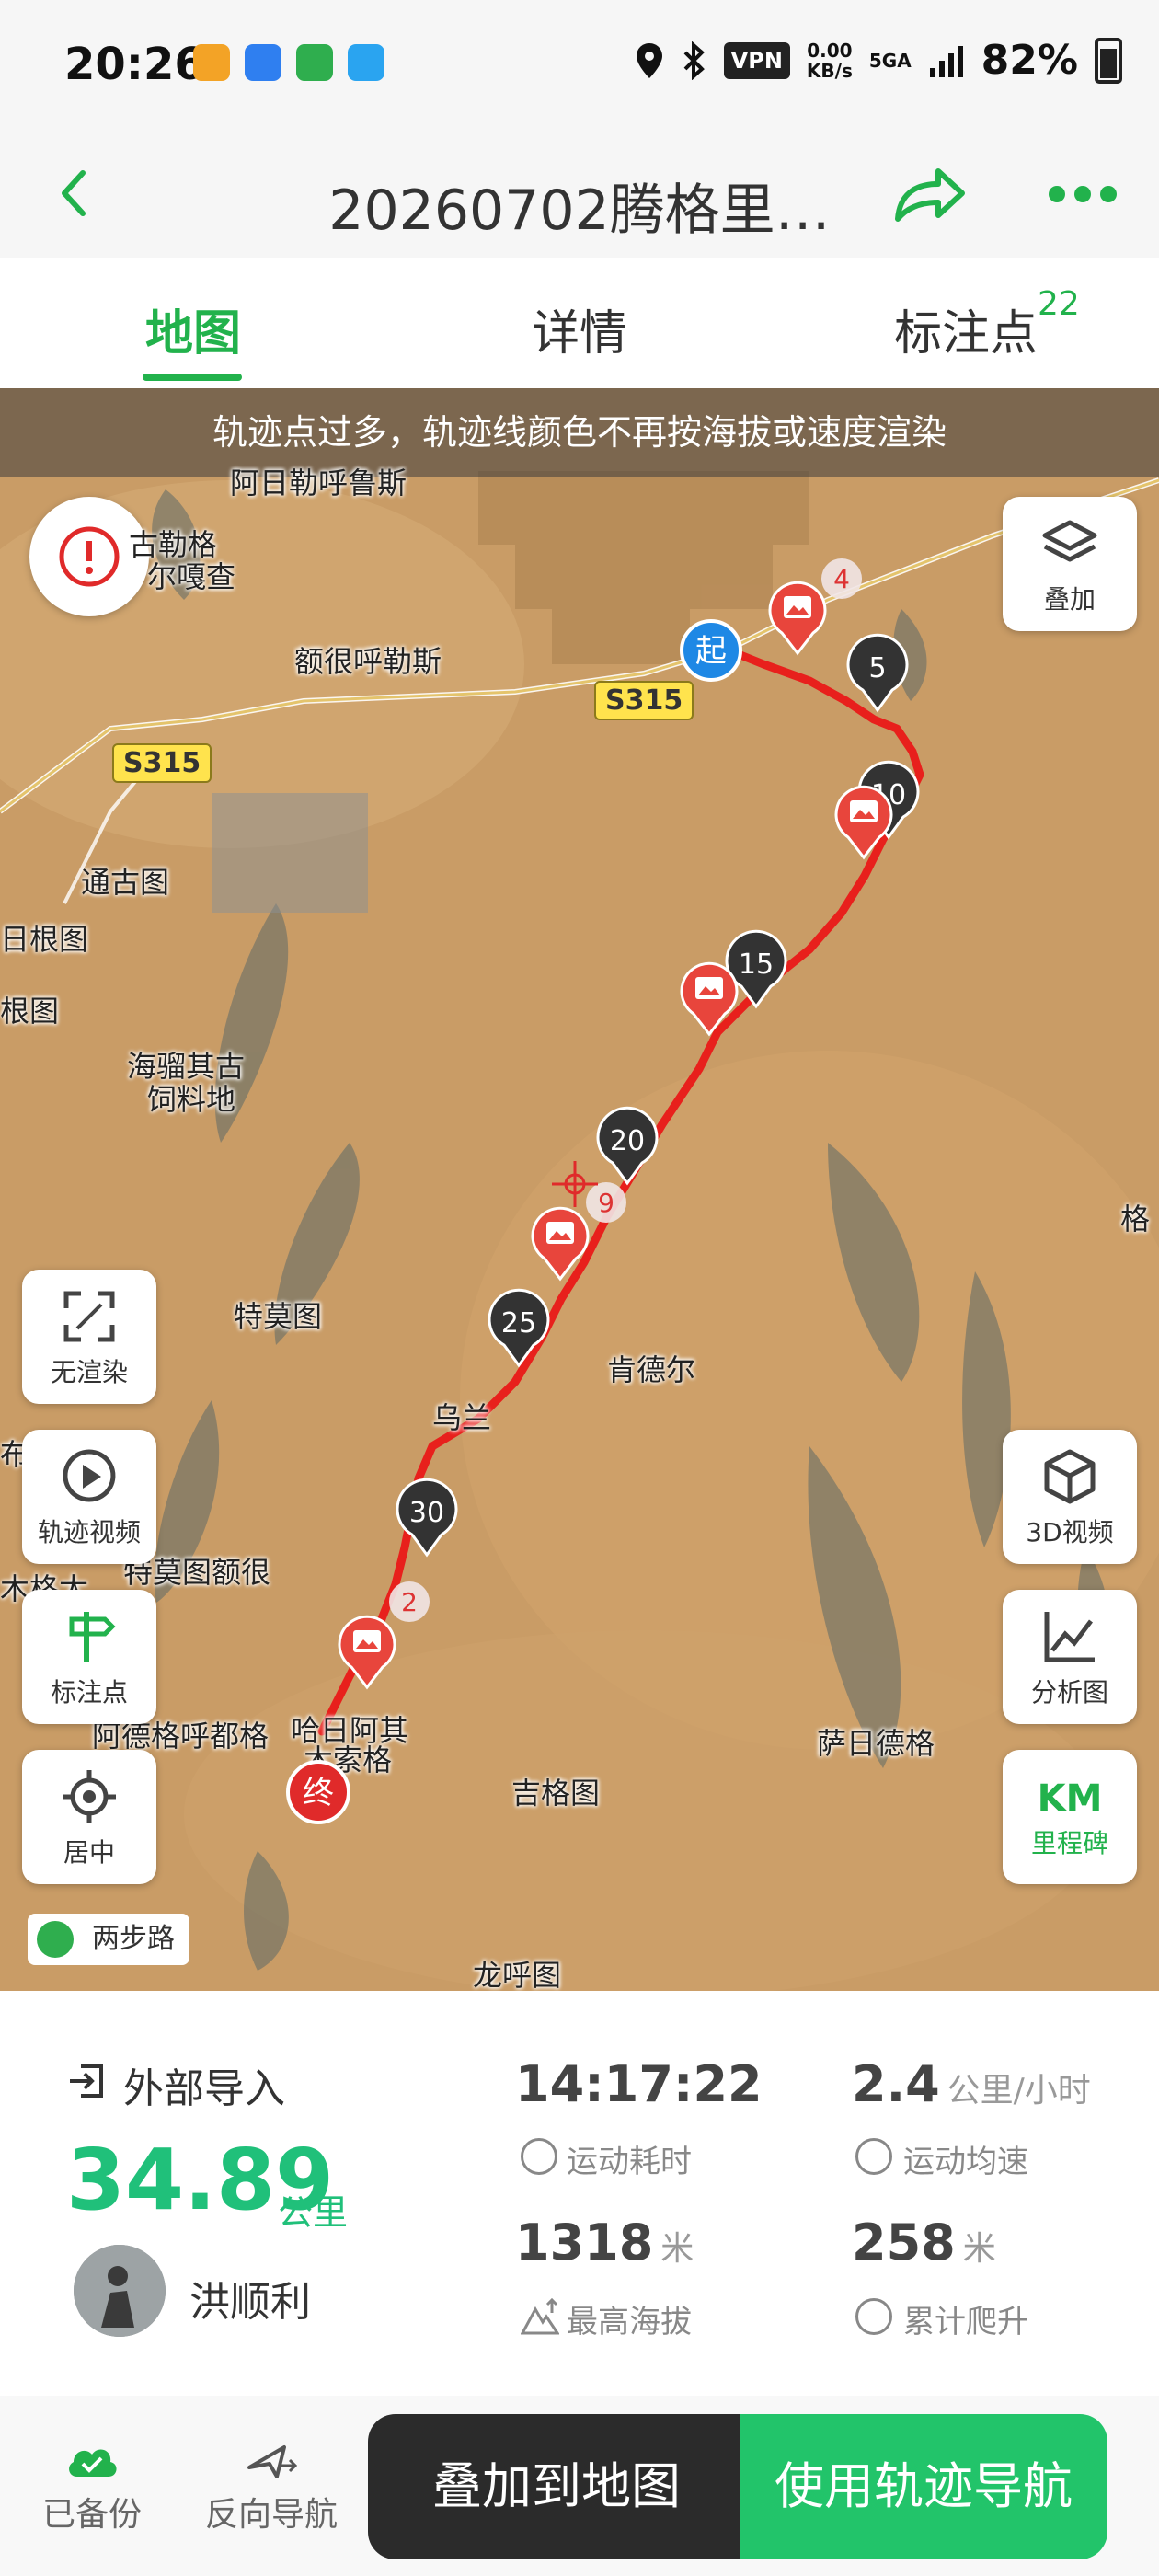  I want to click on overlay-button: 叠加, so click(1070, 564).